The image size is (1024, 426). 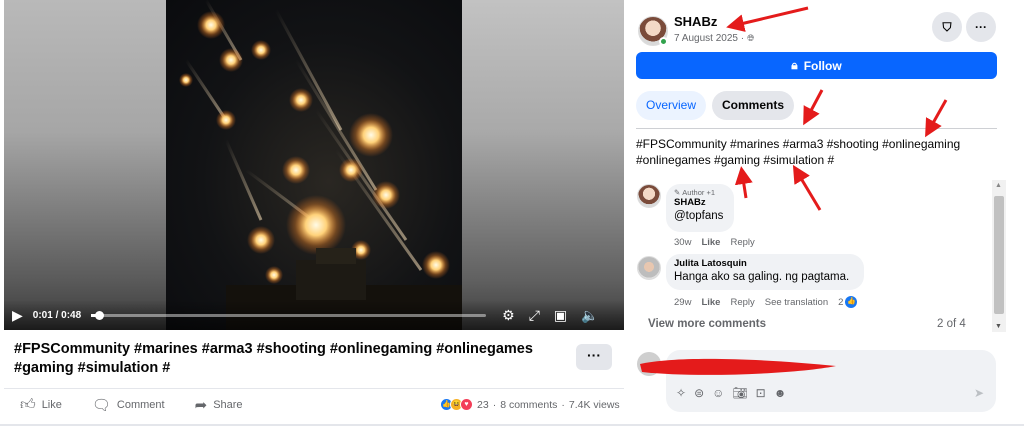 I want to click on comment-meta: 30w Like Reply, so click(x=714, y=242).